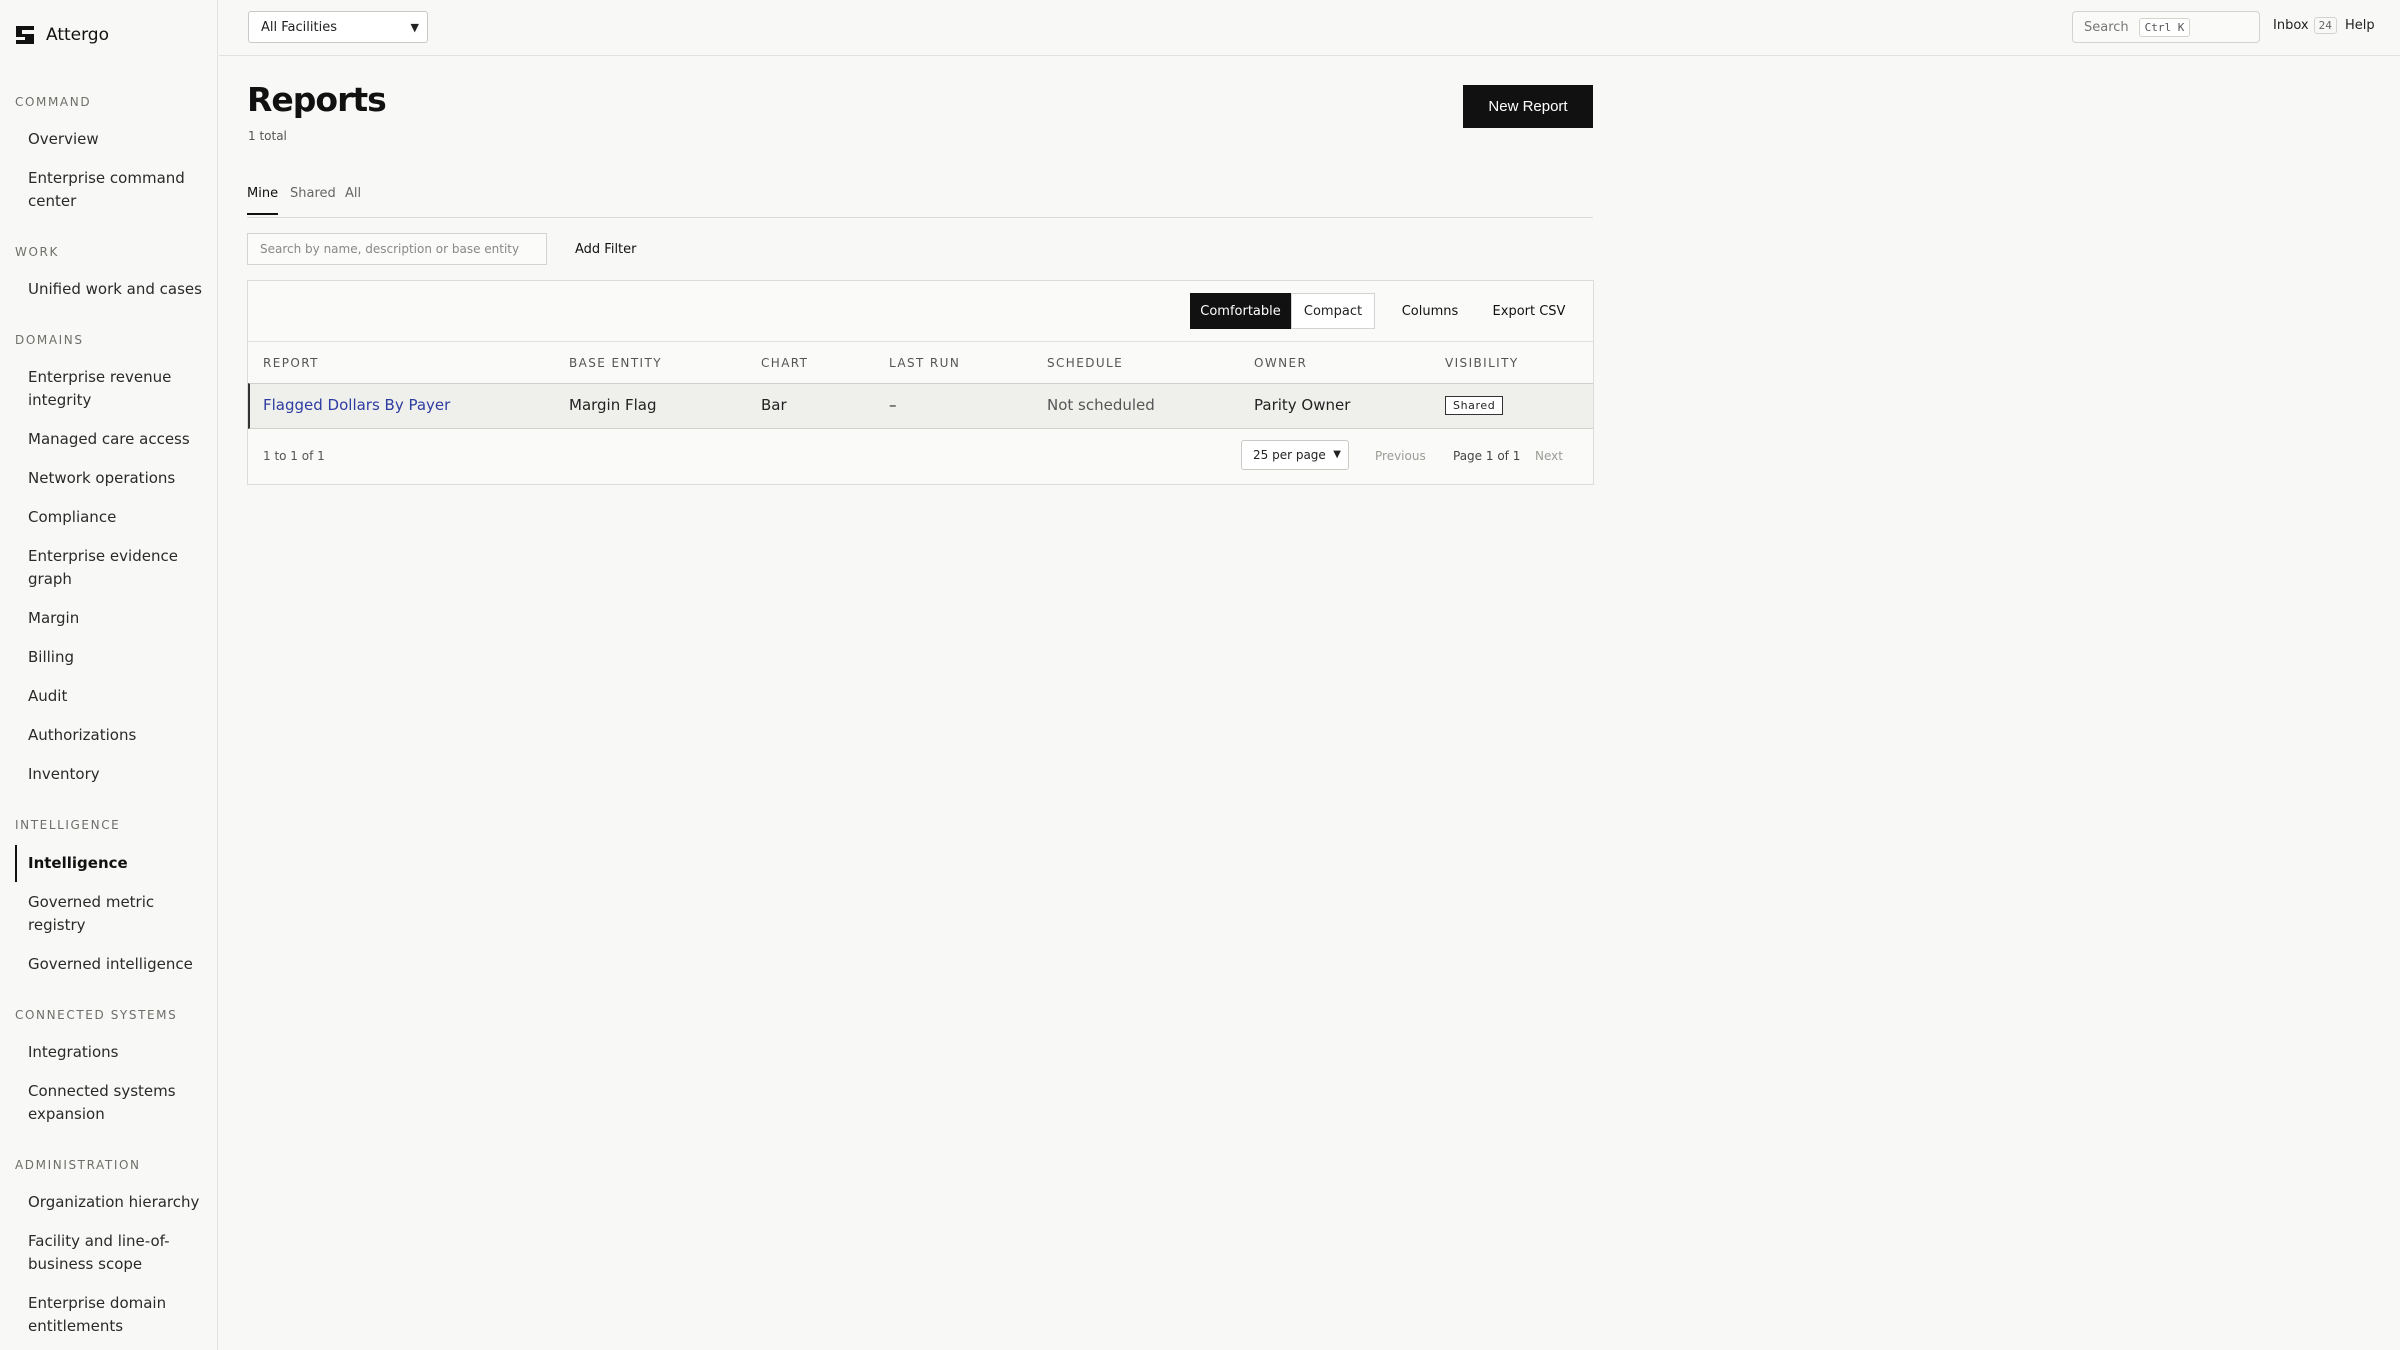  Describe the element at coordinates (118, 1202) in the screenshot. I see `sidebar-item-organization-hierarchy: Organization hierarchy` at that location.